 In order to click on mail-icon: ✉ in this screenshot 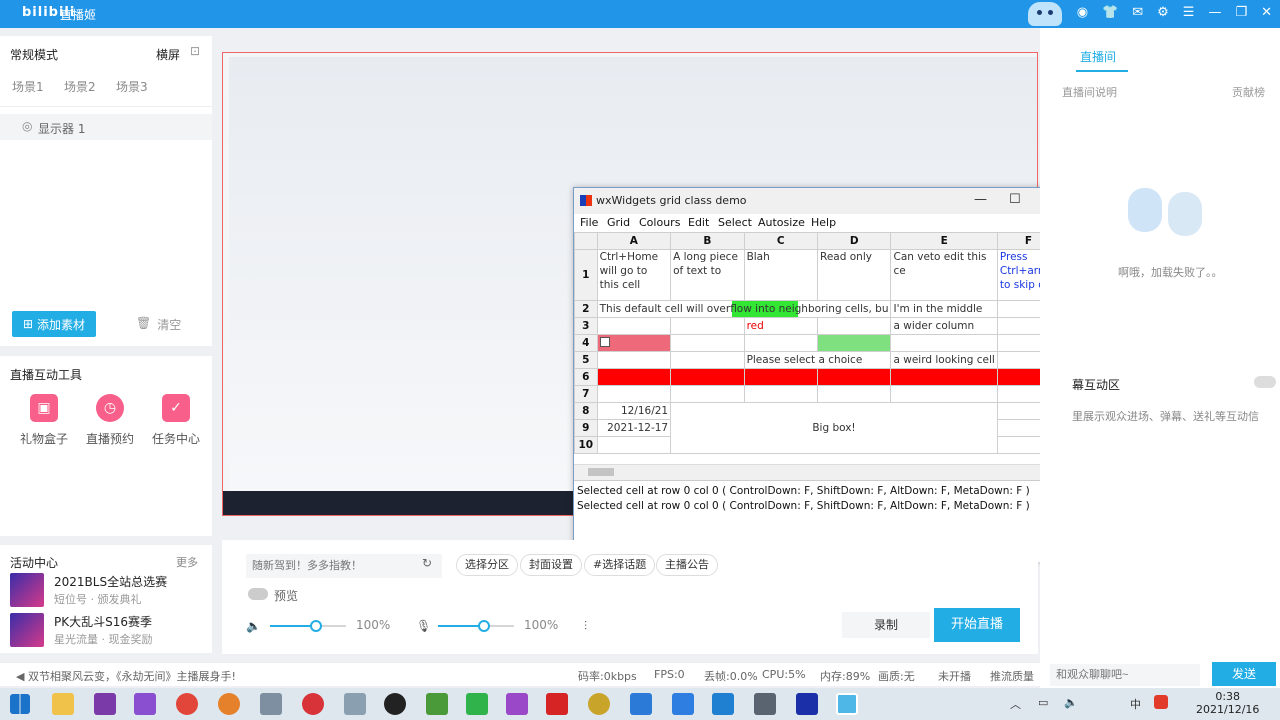, I will do `click(1137, 12)`.